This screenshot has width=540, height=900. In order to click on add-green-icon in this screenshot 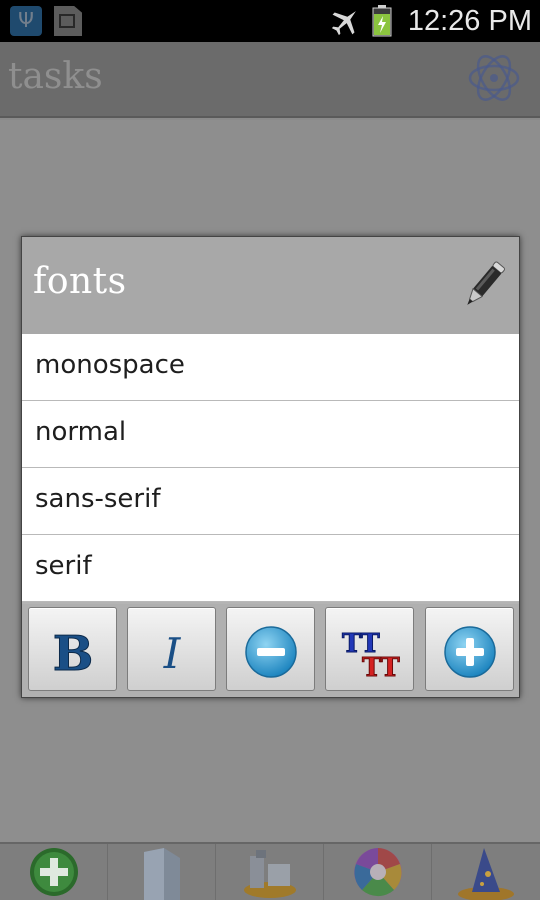, I will do `click(54, 872)`.